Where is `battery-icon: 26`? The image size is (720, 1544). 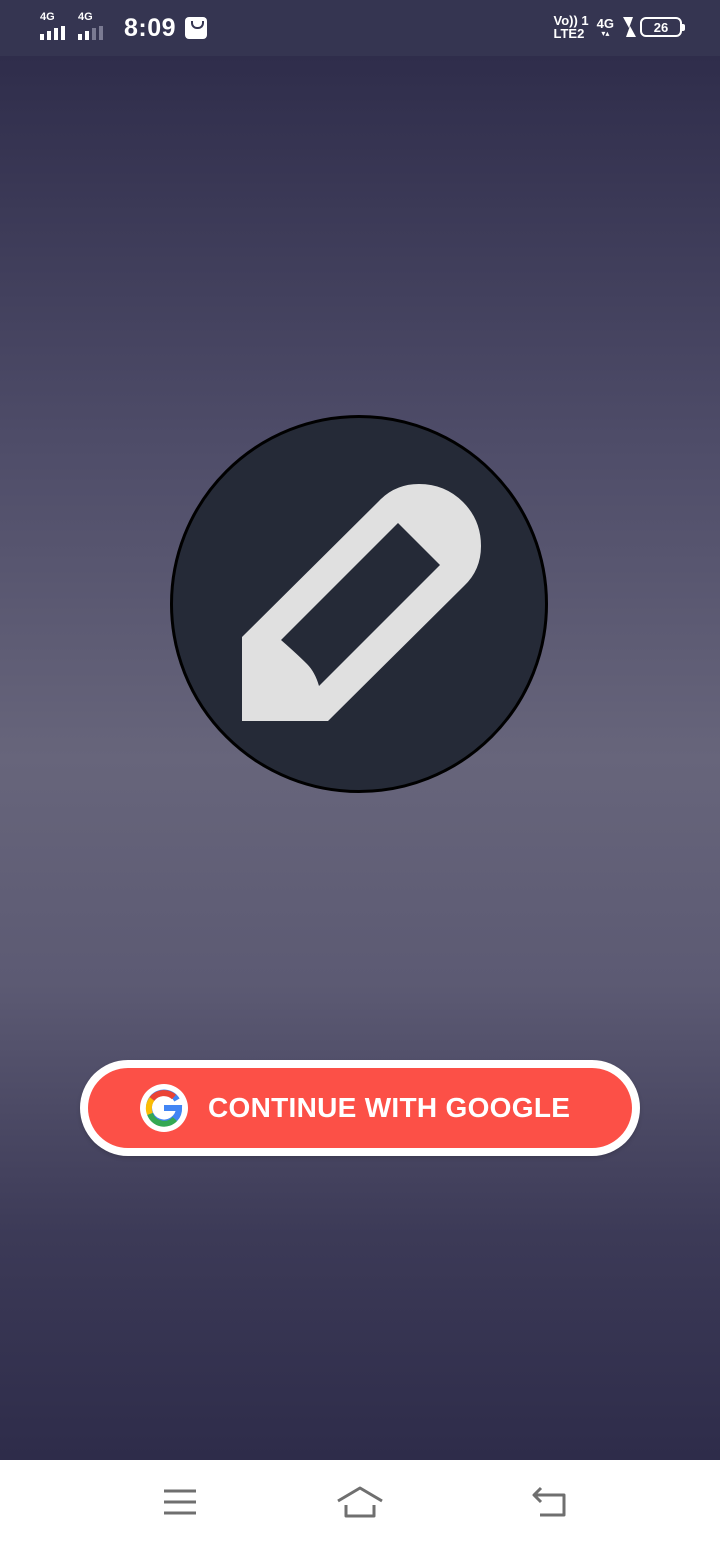 battery-icon: 26 is located at coordinates (662, 27).